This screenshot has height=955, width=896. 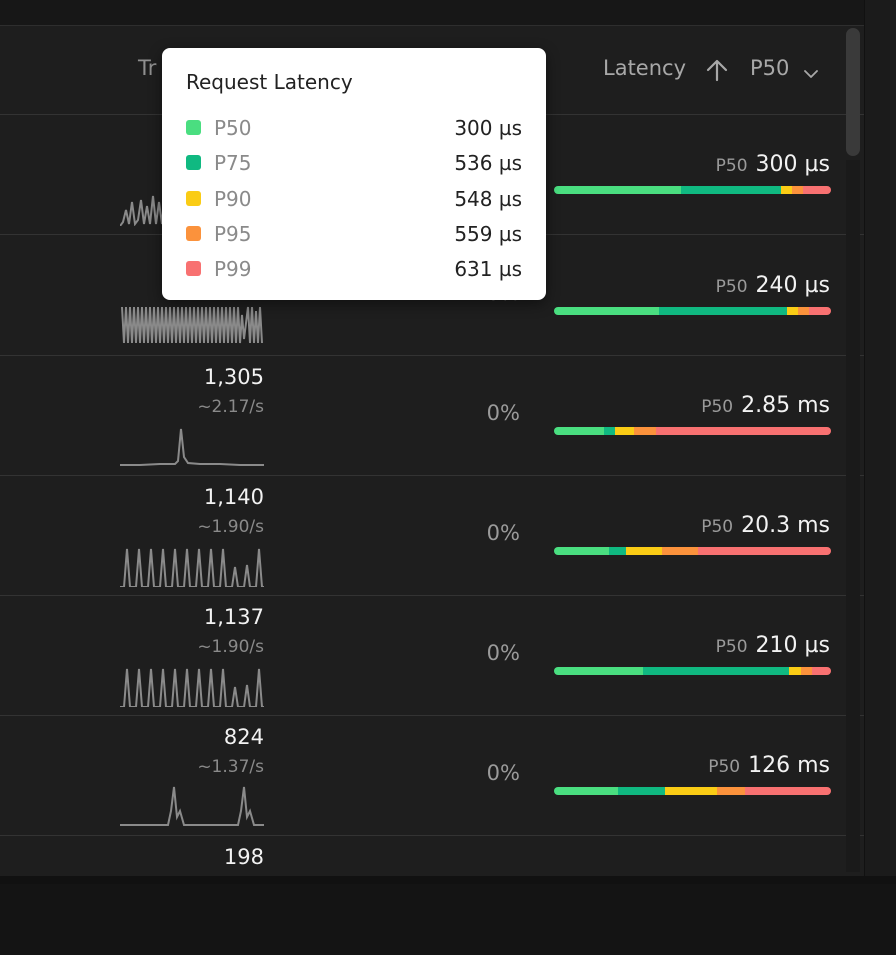 What do you see at coordinates (769, 765) in the screenshot?
I see `latency-value: P50 126 ms` at bounding box center [769, 765].